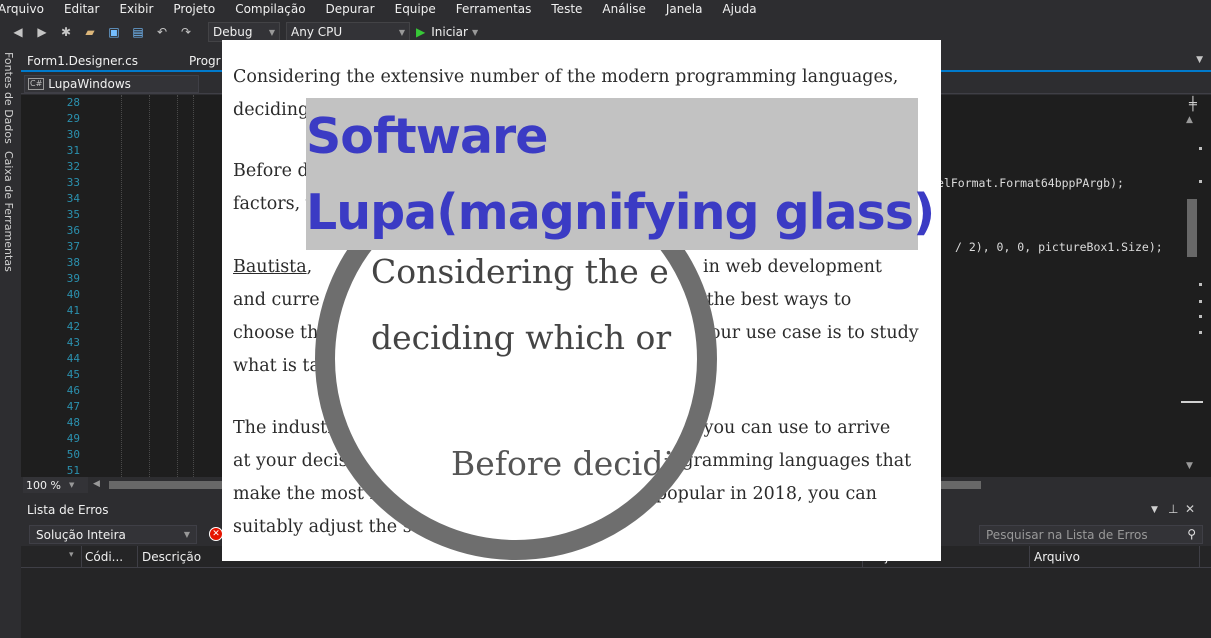 This screenshot has height=638, width=1211. Describe the element at coordinates (814, 333) in the screenshot. I see `article-text-line: our use case is to study` at that location.